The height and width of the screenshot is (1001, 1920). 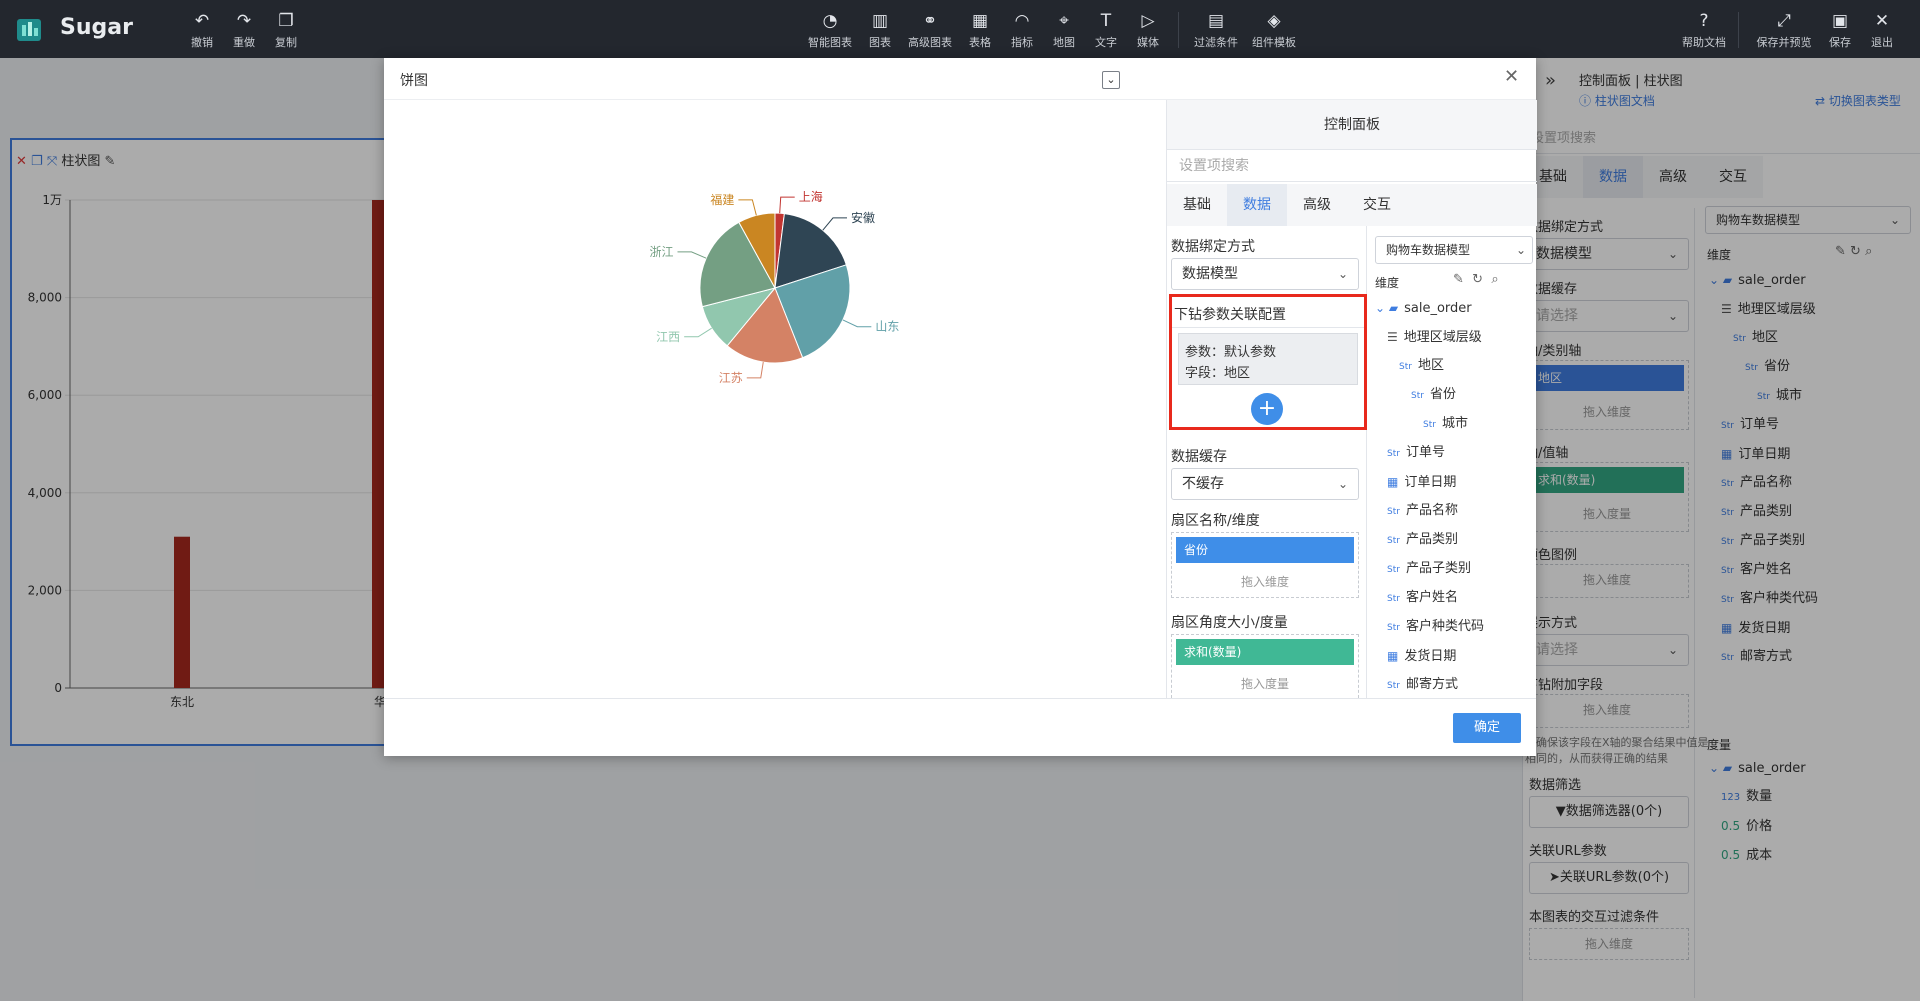 I want to click on cube-icon: ◈, so click(x=1274, y=21).